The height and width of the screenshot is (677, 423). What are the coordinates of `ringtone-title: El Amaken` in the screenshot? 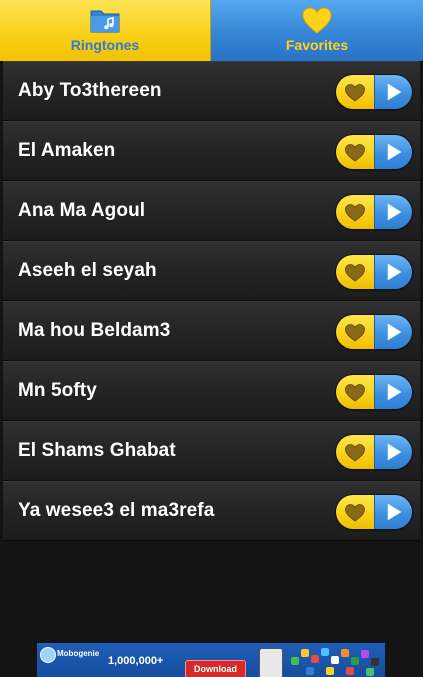 It's located at (67, 150).